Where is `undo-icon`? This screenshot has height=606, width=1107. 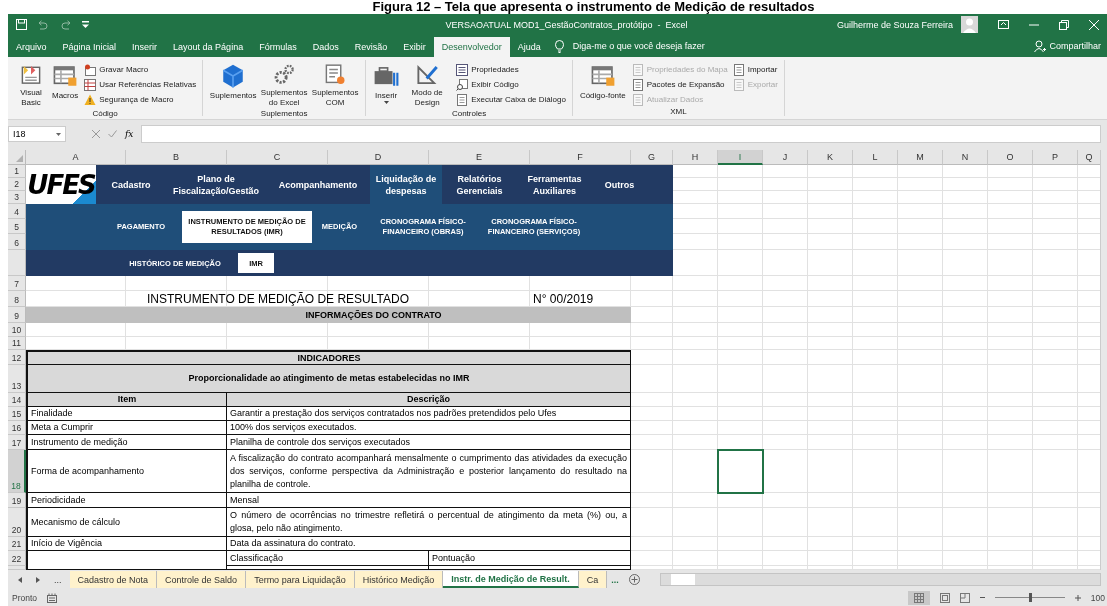
undo-icon is located at coordinates (43, 24).